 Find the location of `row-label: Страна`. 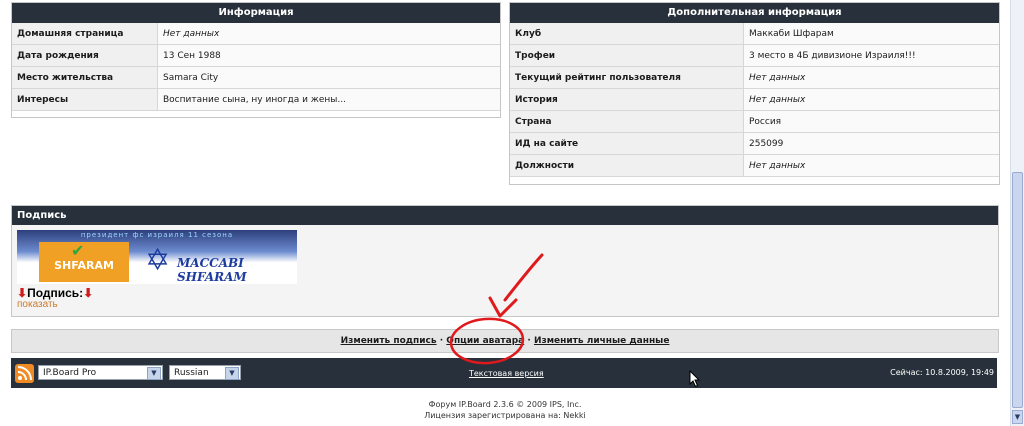

row-label: Страна is located at coordinates (627, 121).